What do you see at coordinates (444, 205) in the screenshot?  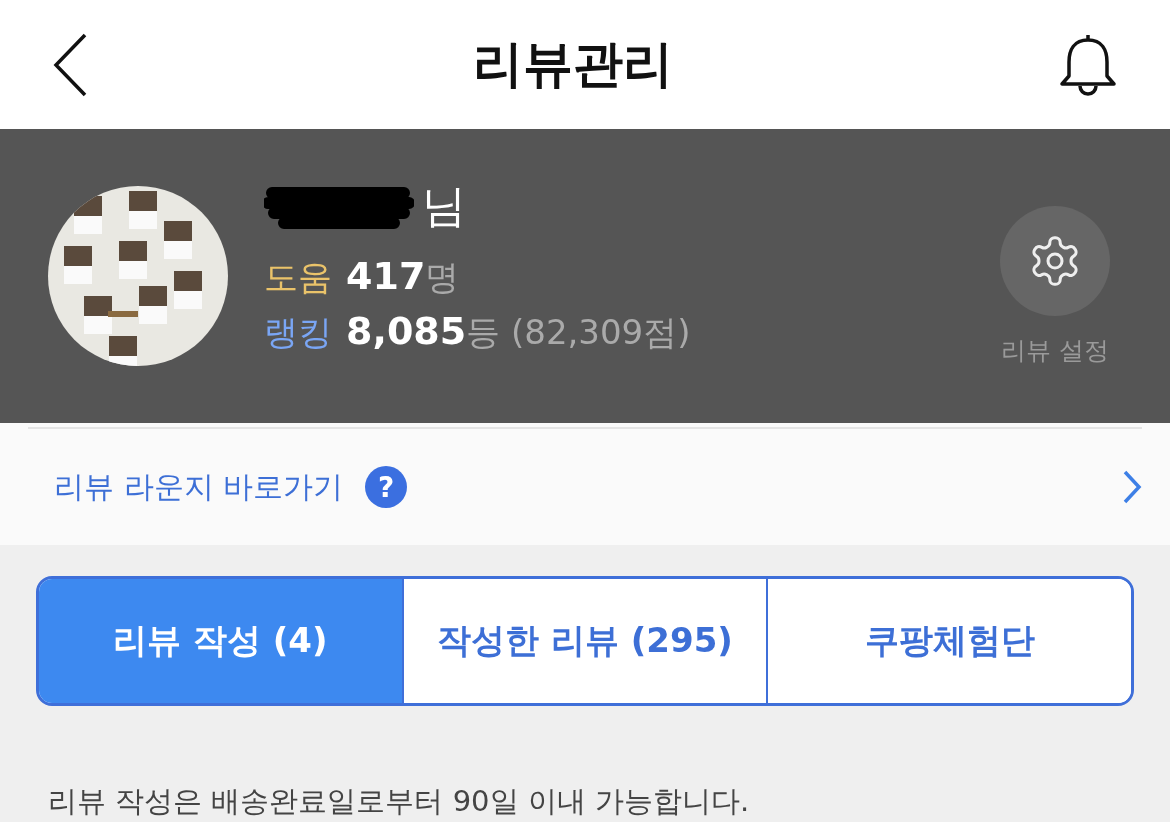 I see `user-name: 님` at bounding box center [444, 205].